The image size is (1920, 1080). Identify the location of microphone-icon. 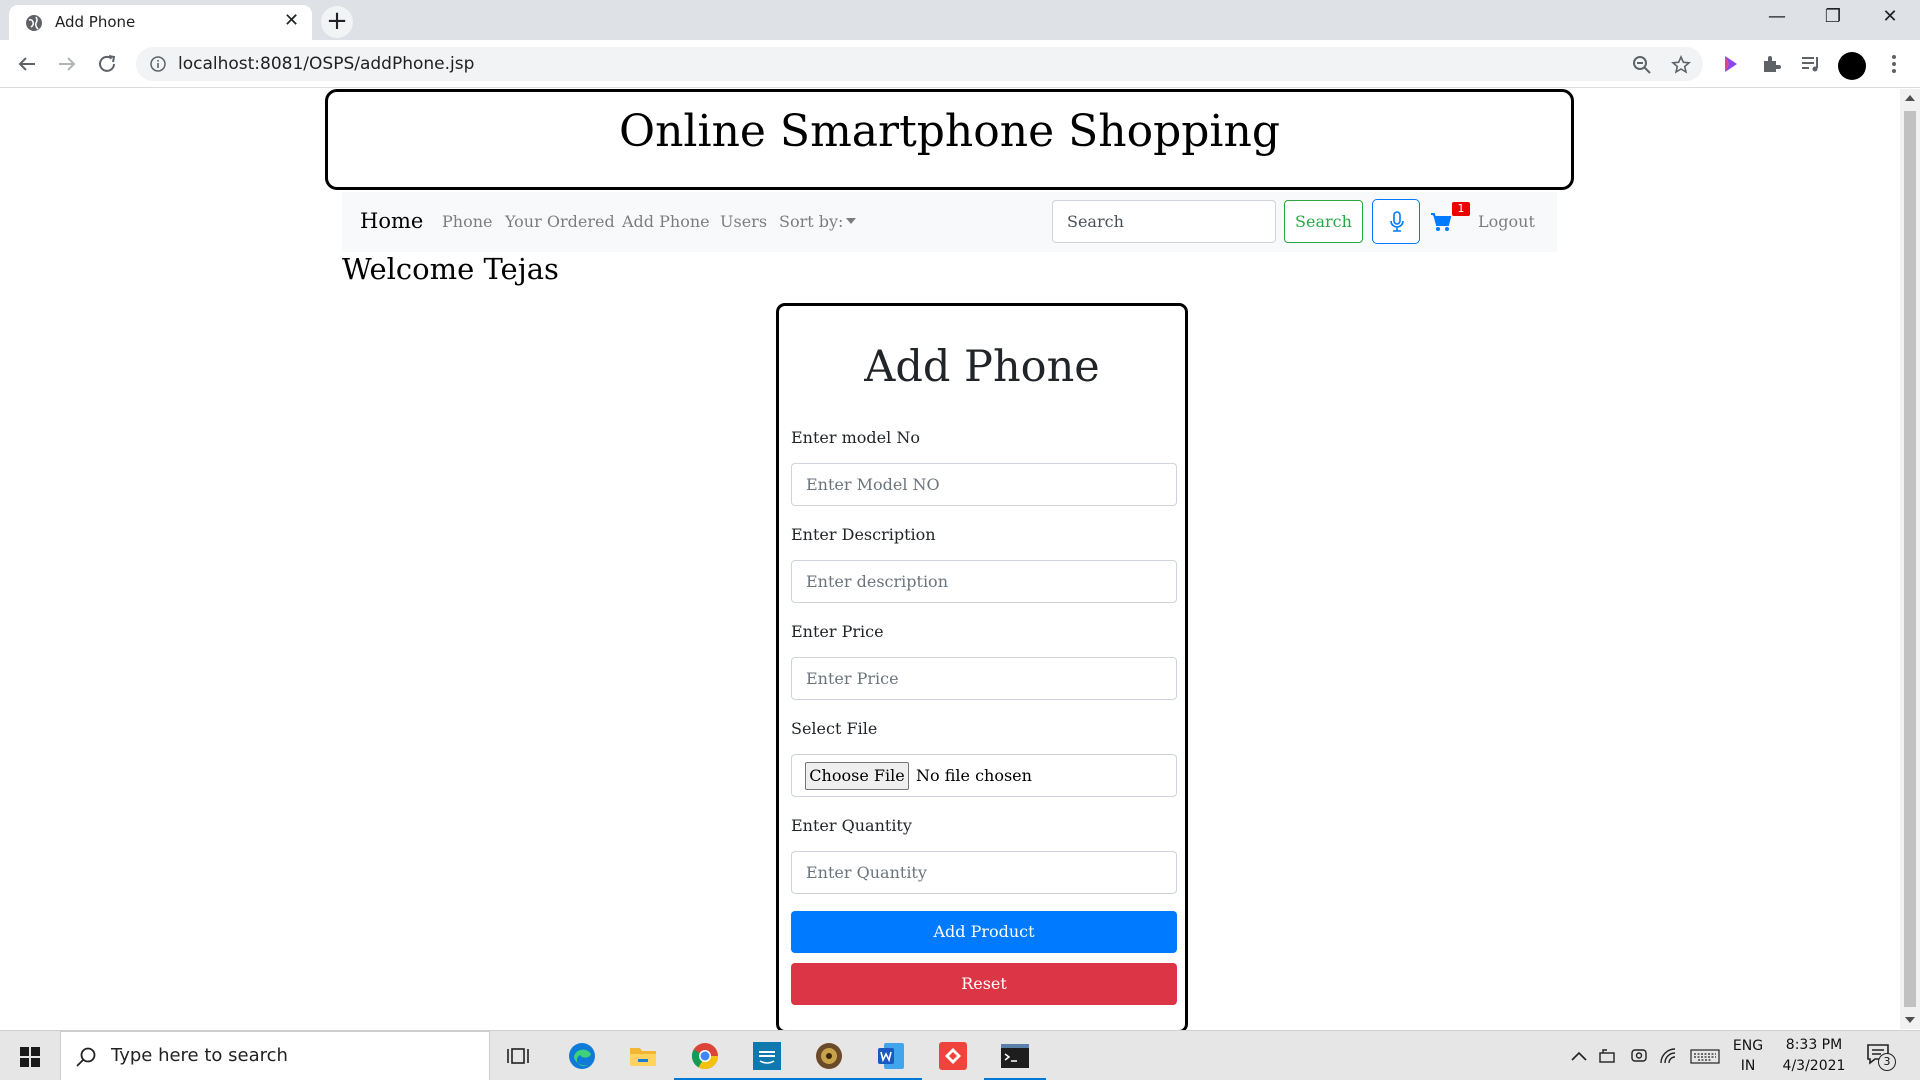
(1397, 221).